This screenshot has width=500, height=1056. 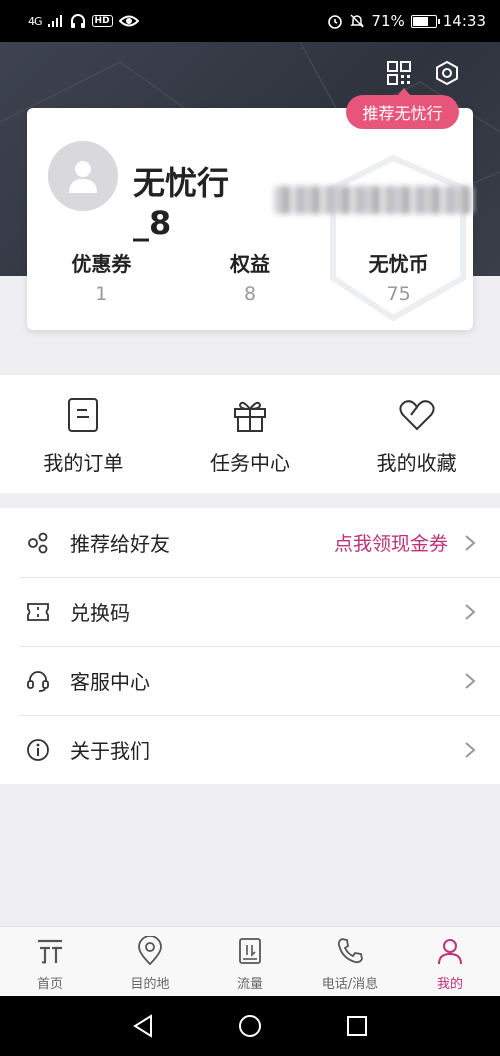 I want to click on qr-code-icon, so click(x=399, y=73).